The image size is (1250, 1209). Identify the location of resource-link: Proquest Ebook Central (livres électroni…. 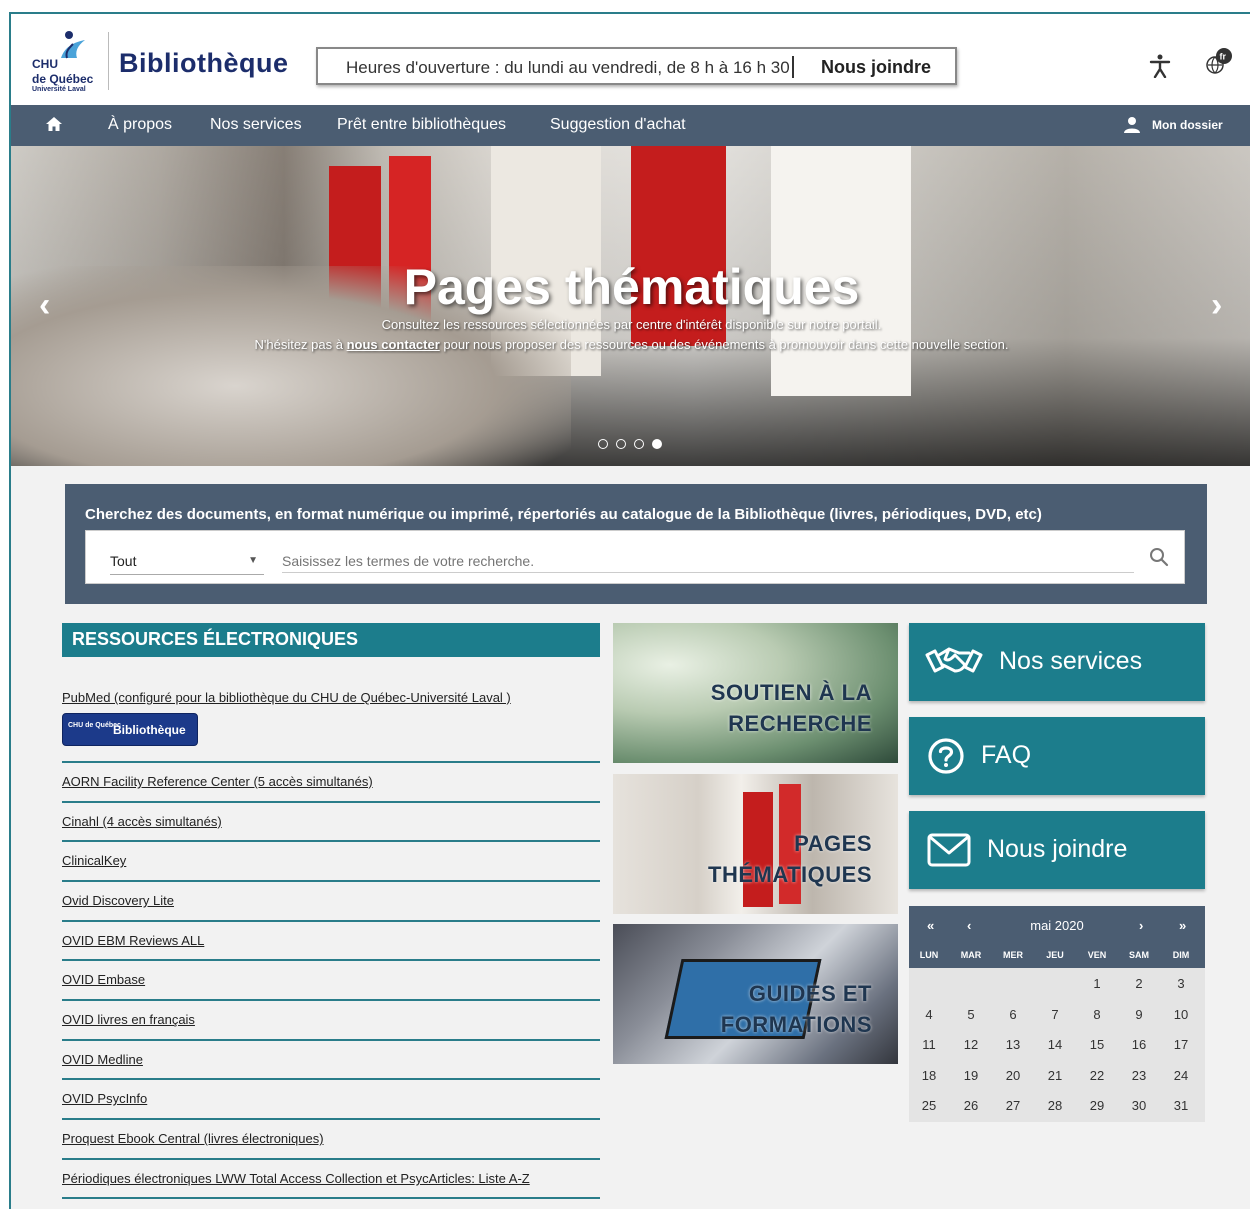
(331, 1138).